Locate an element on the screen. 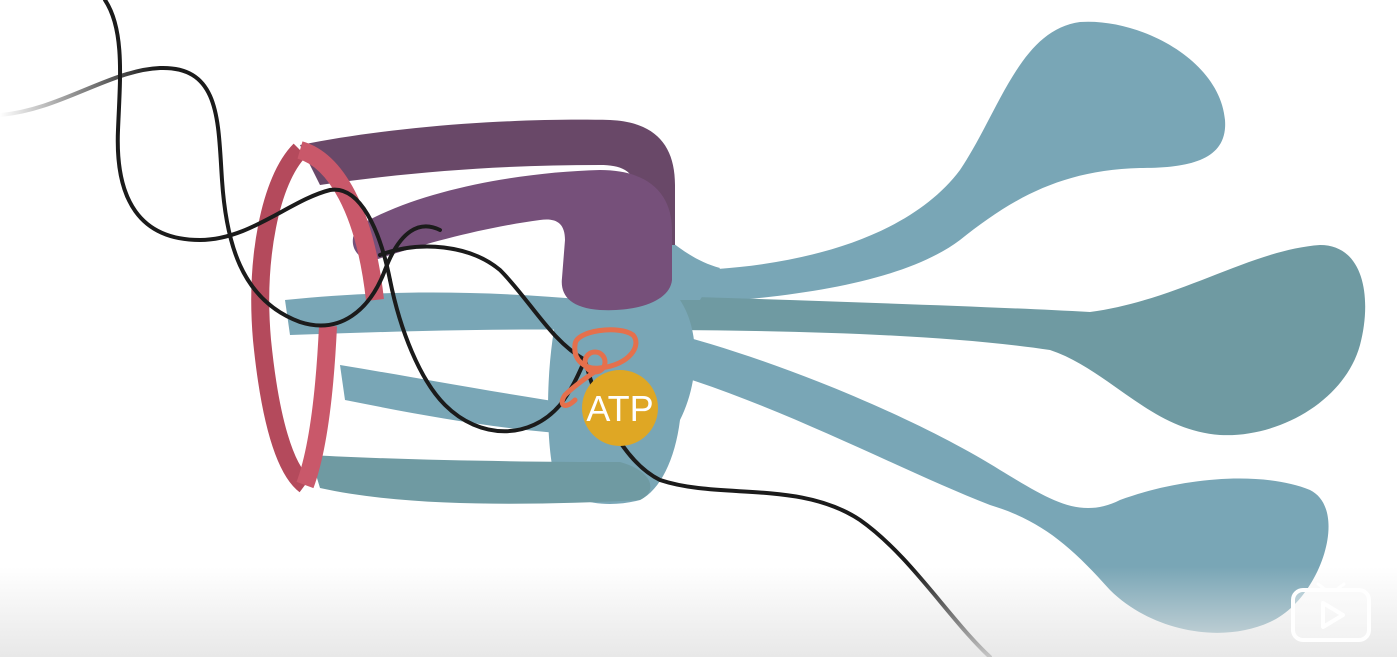 The image size is (1397, 657). inner-band-lower is located at coordinates (480, 479).